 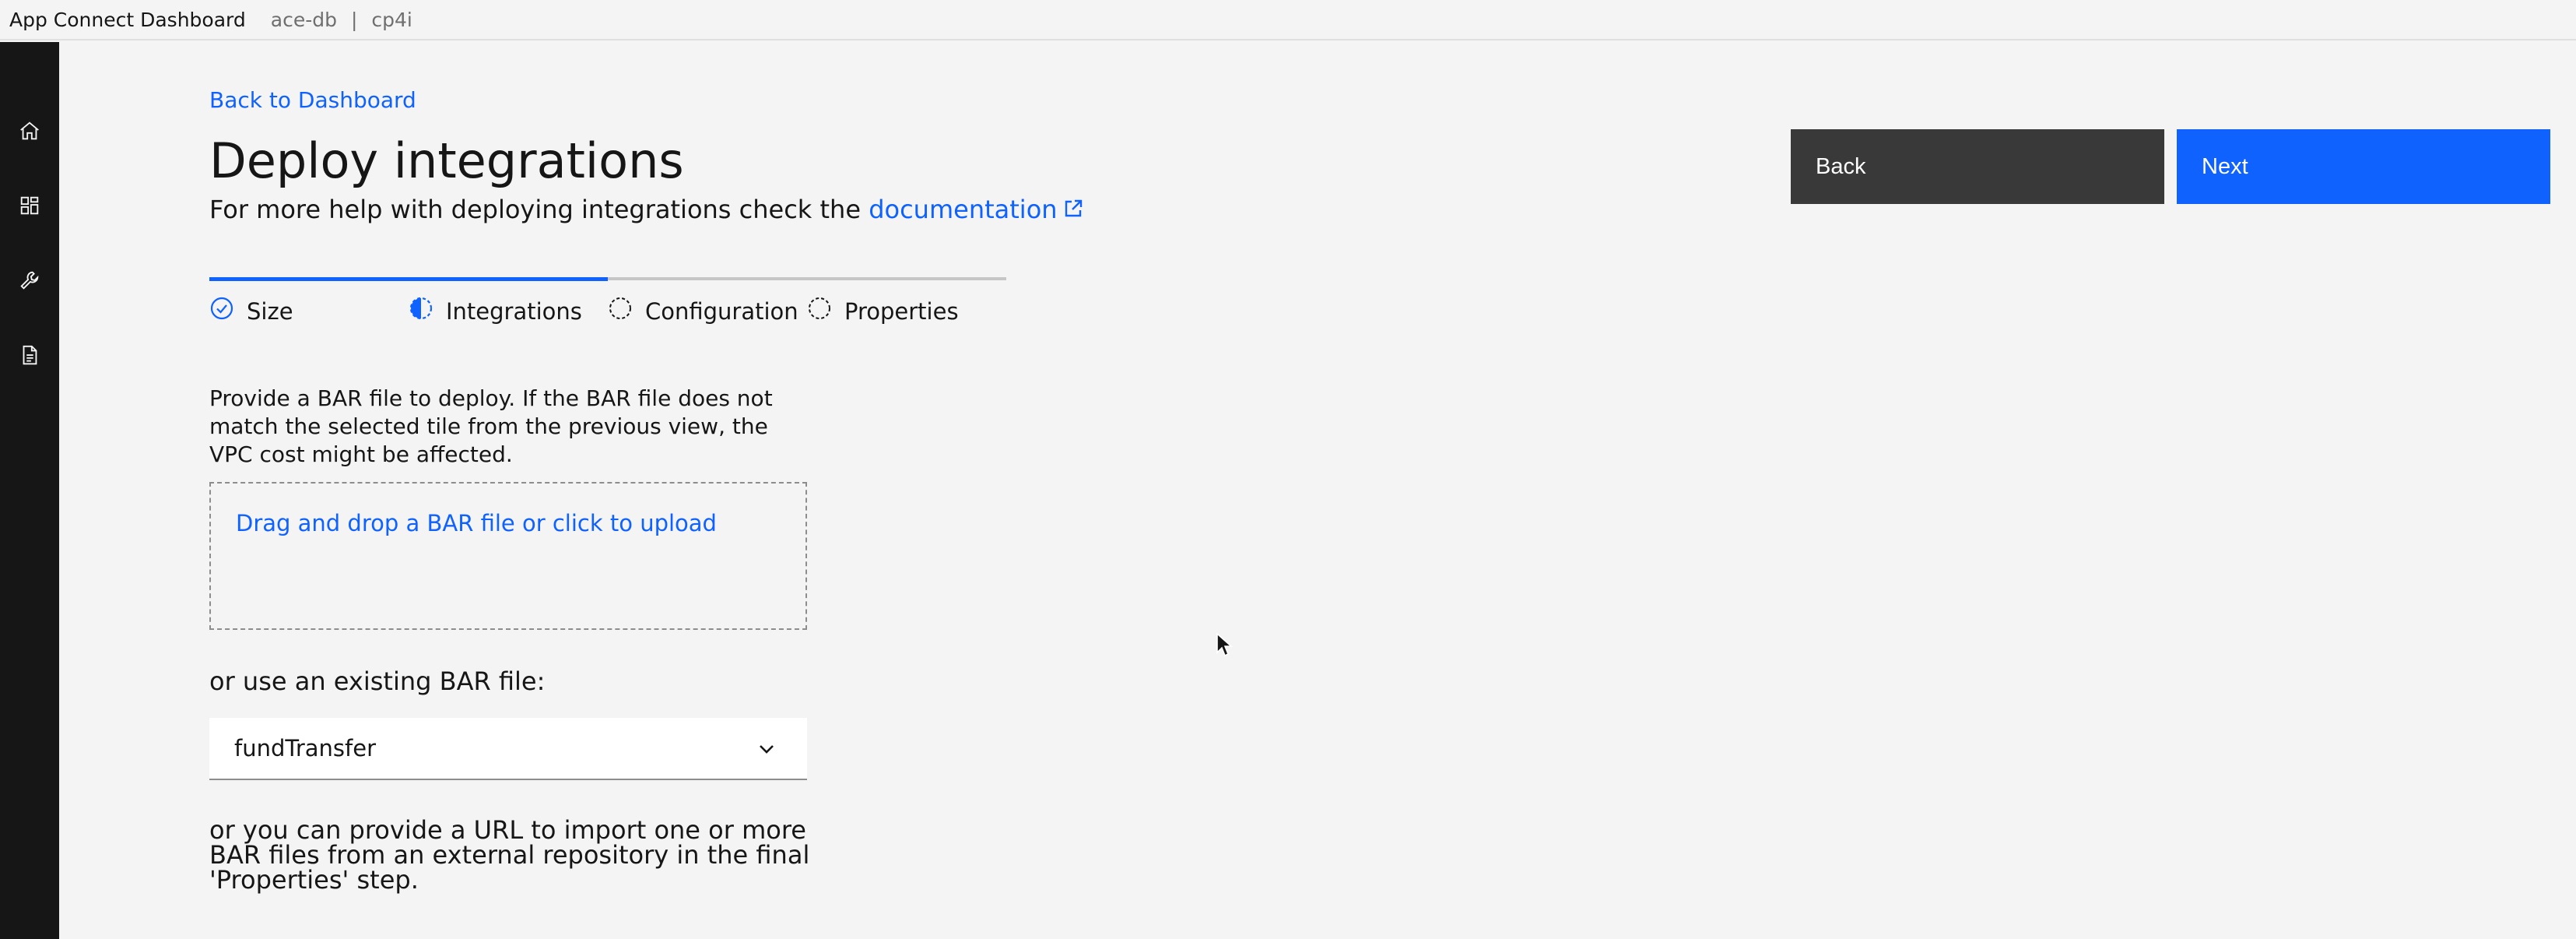 I want to click on select-value: fundTransfer, so click(x=305, y=748).